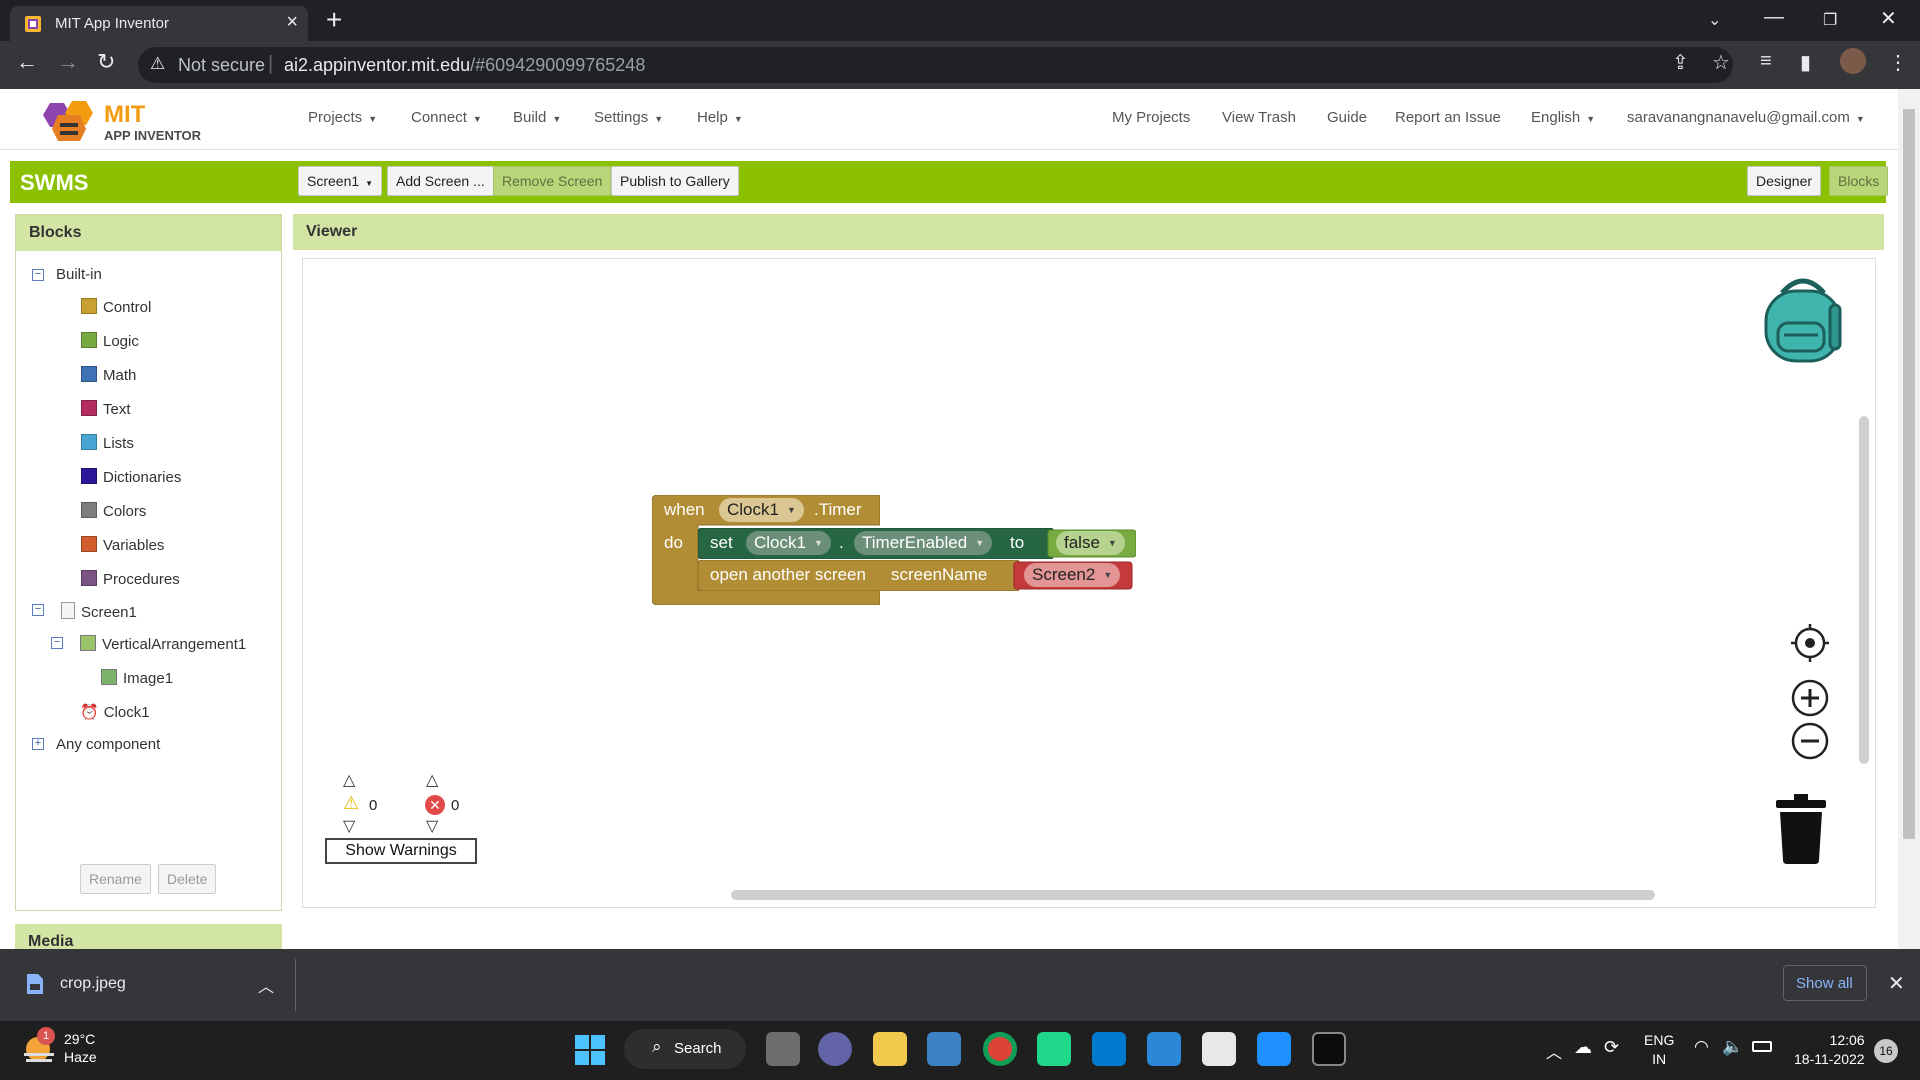  Describe the element at coordinates (1766, 61) in the screenshot. I see `media-control-icon: ≡` at that location.